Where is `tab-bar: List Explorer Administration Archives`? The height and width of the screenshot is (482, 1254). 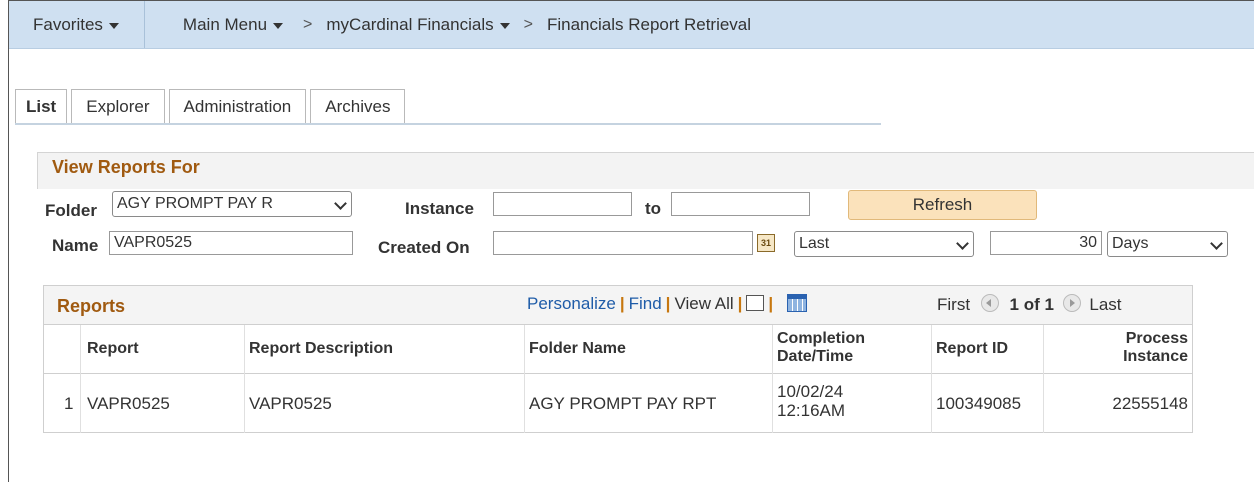 tab-bar: List Explorer Administration Archives is located at coordinates (212, 106).